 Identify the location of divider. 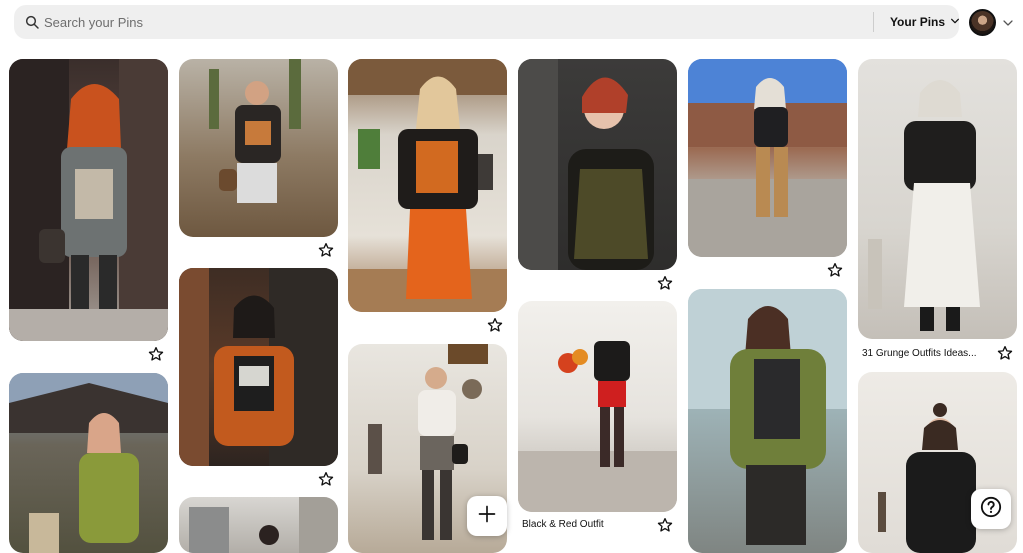
(873, 22).